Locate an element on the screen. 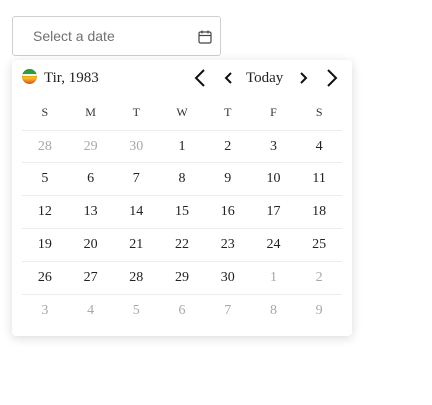 Image resolution: width=432 pixels, height=405 pixels. calendar-day: 29 is located at coordinates (182, 278).